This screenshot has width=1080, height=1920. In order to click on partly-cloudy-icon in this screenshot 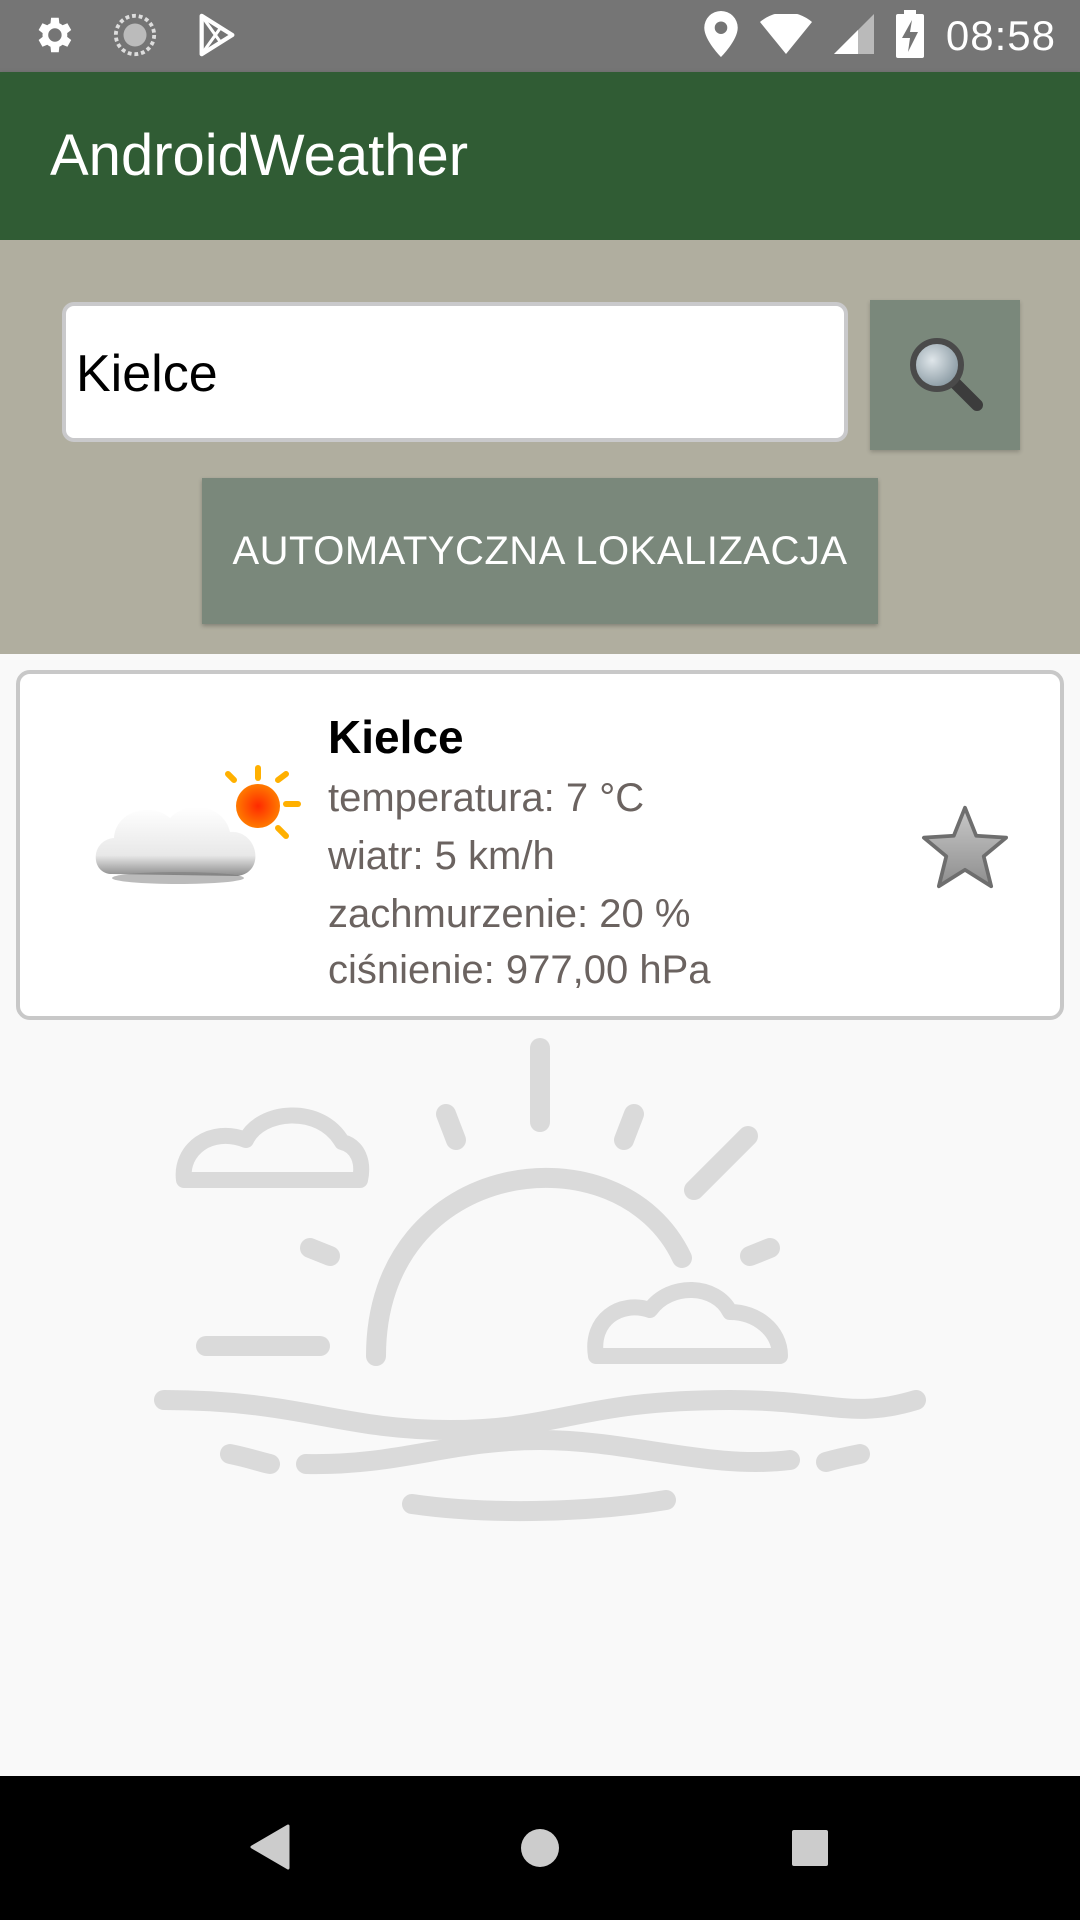, I will do `click(205, 839)`.